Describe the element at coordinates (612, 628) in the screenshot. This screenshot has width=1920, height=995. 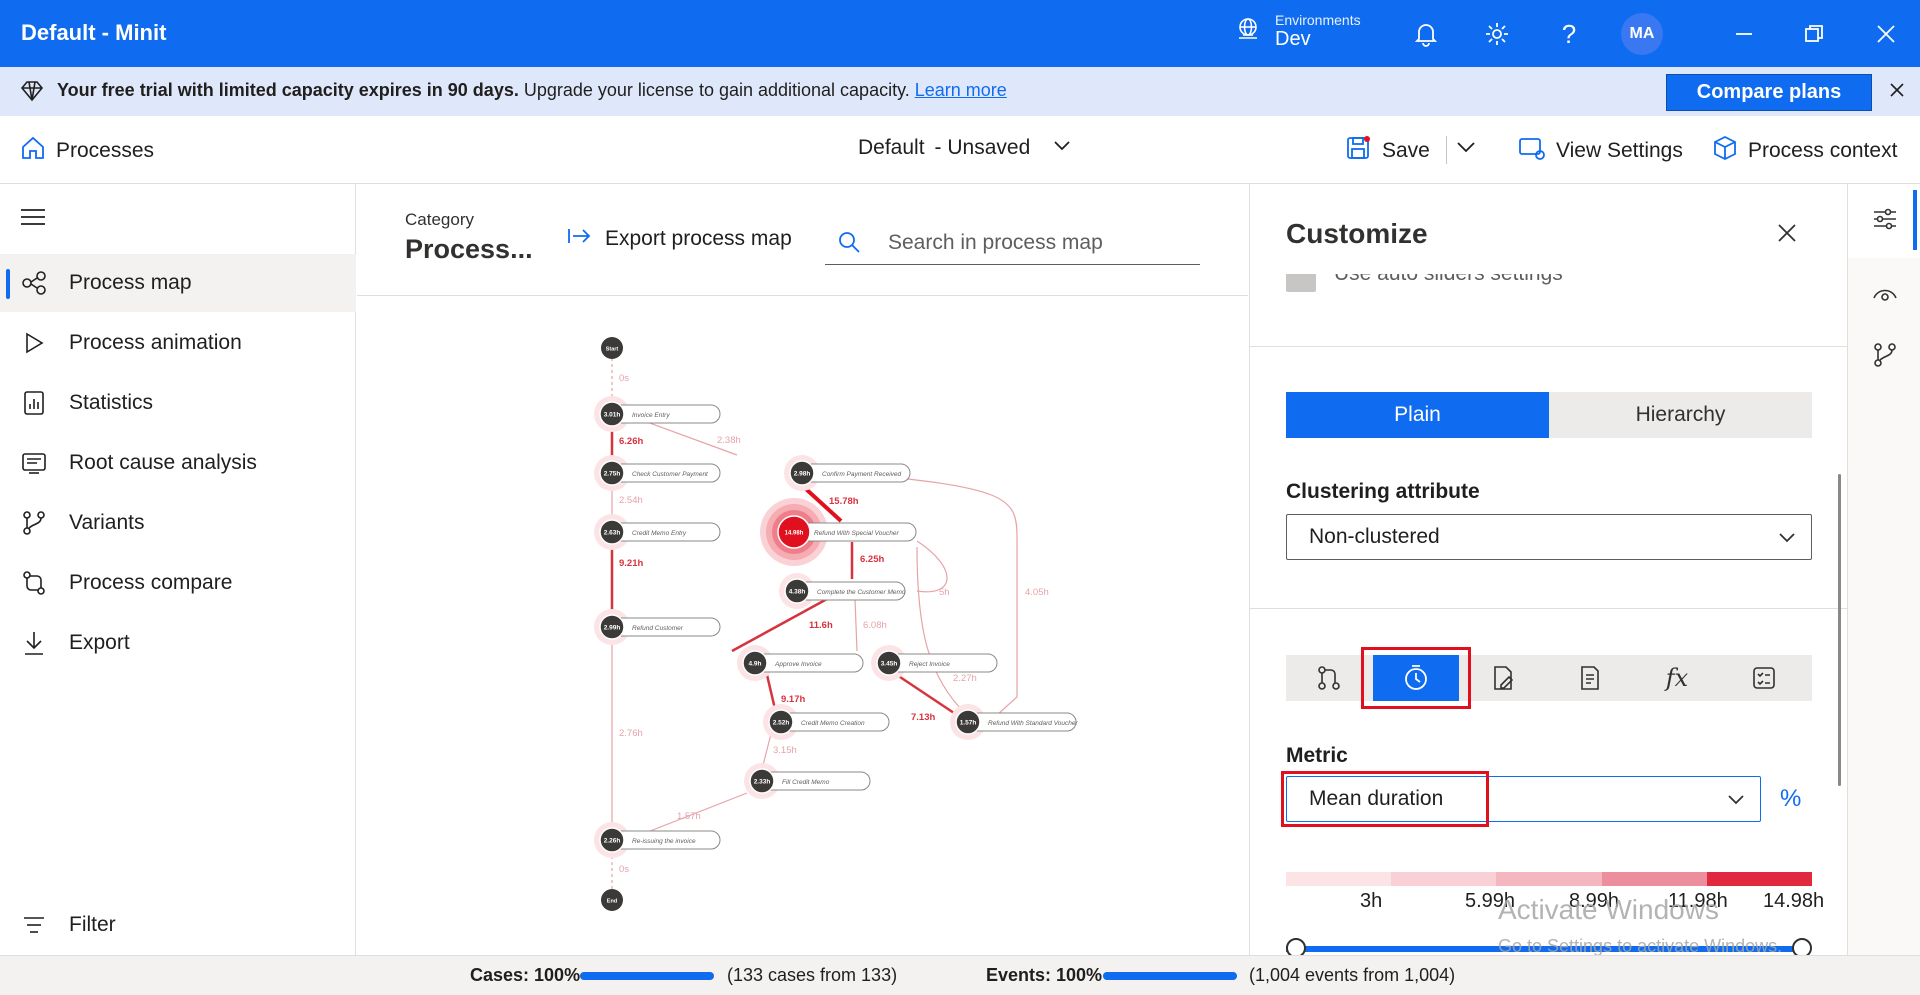
I see `activity-duration-value: 2.99h` at that location.